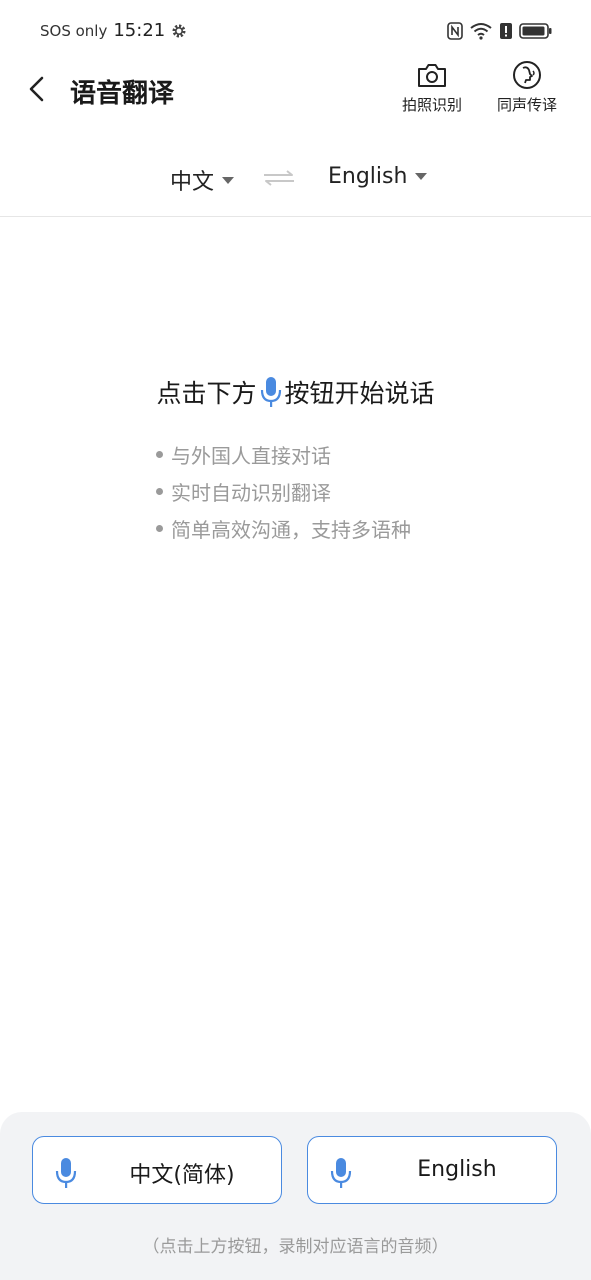 The width and height of the screenshot is (591, 1280). What do you see at coordinates (359, 393) in the screenshot?
I see `guide-title-after: 按钮开始说话` at bounding box center [359, 393].